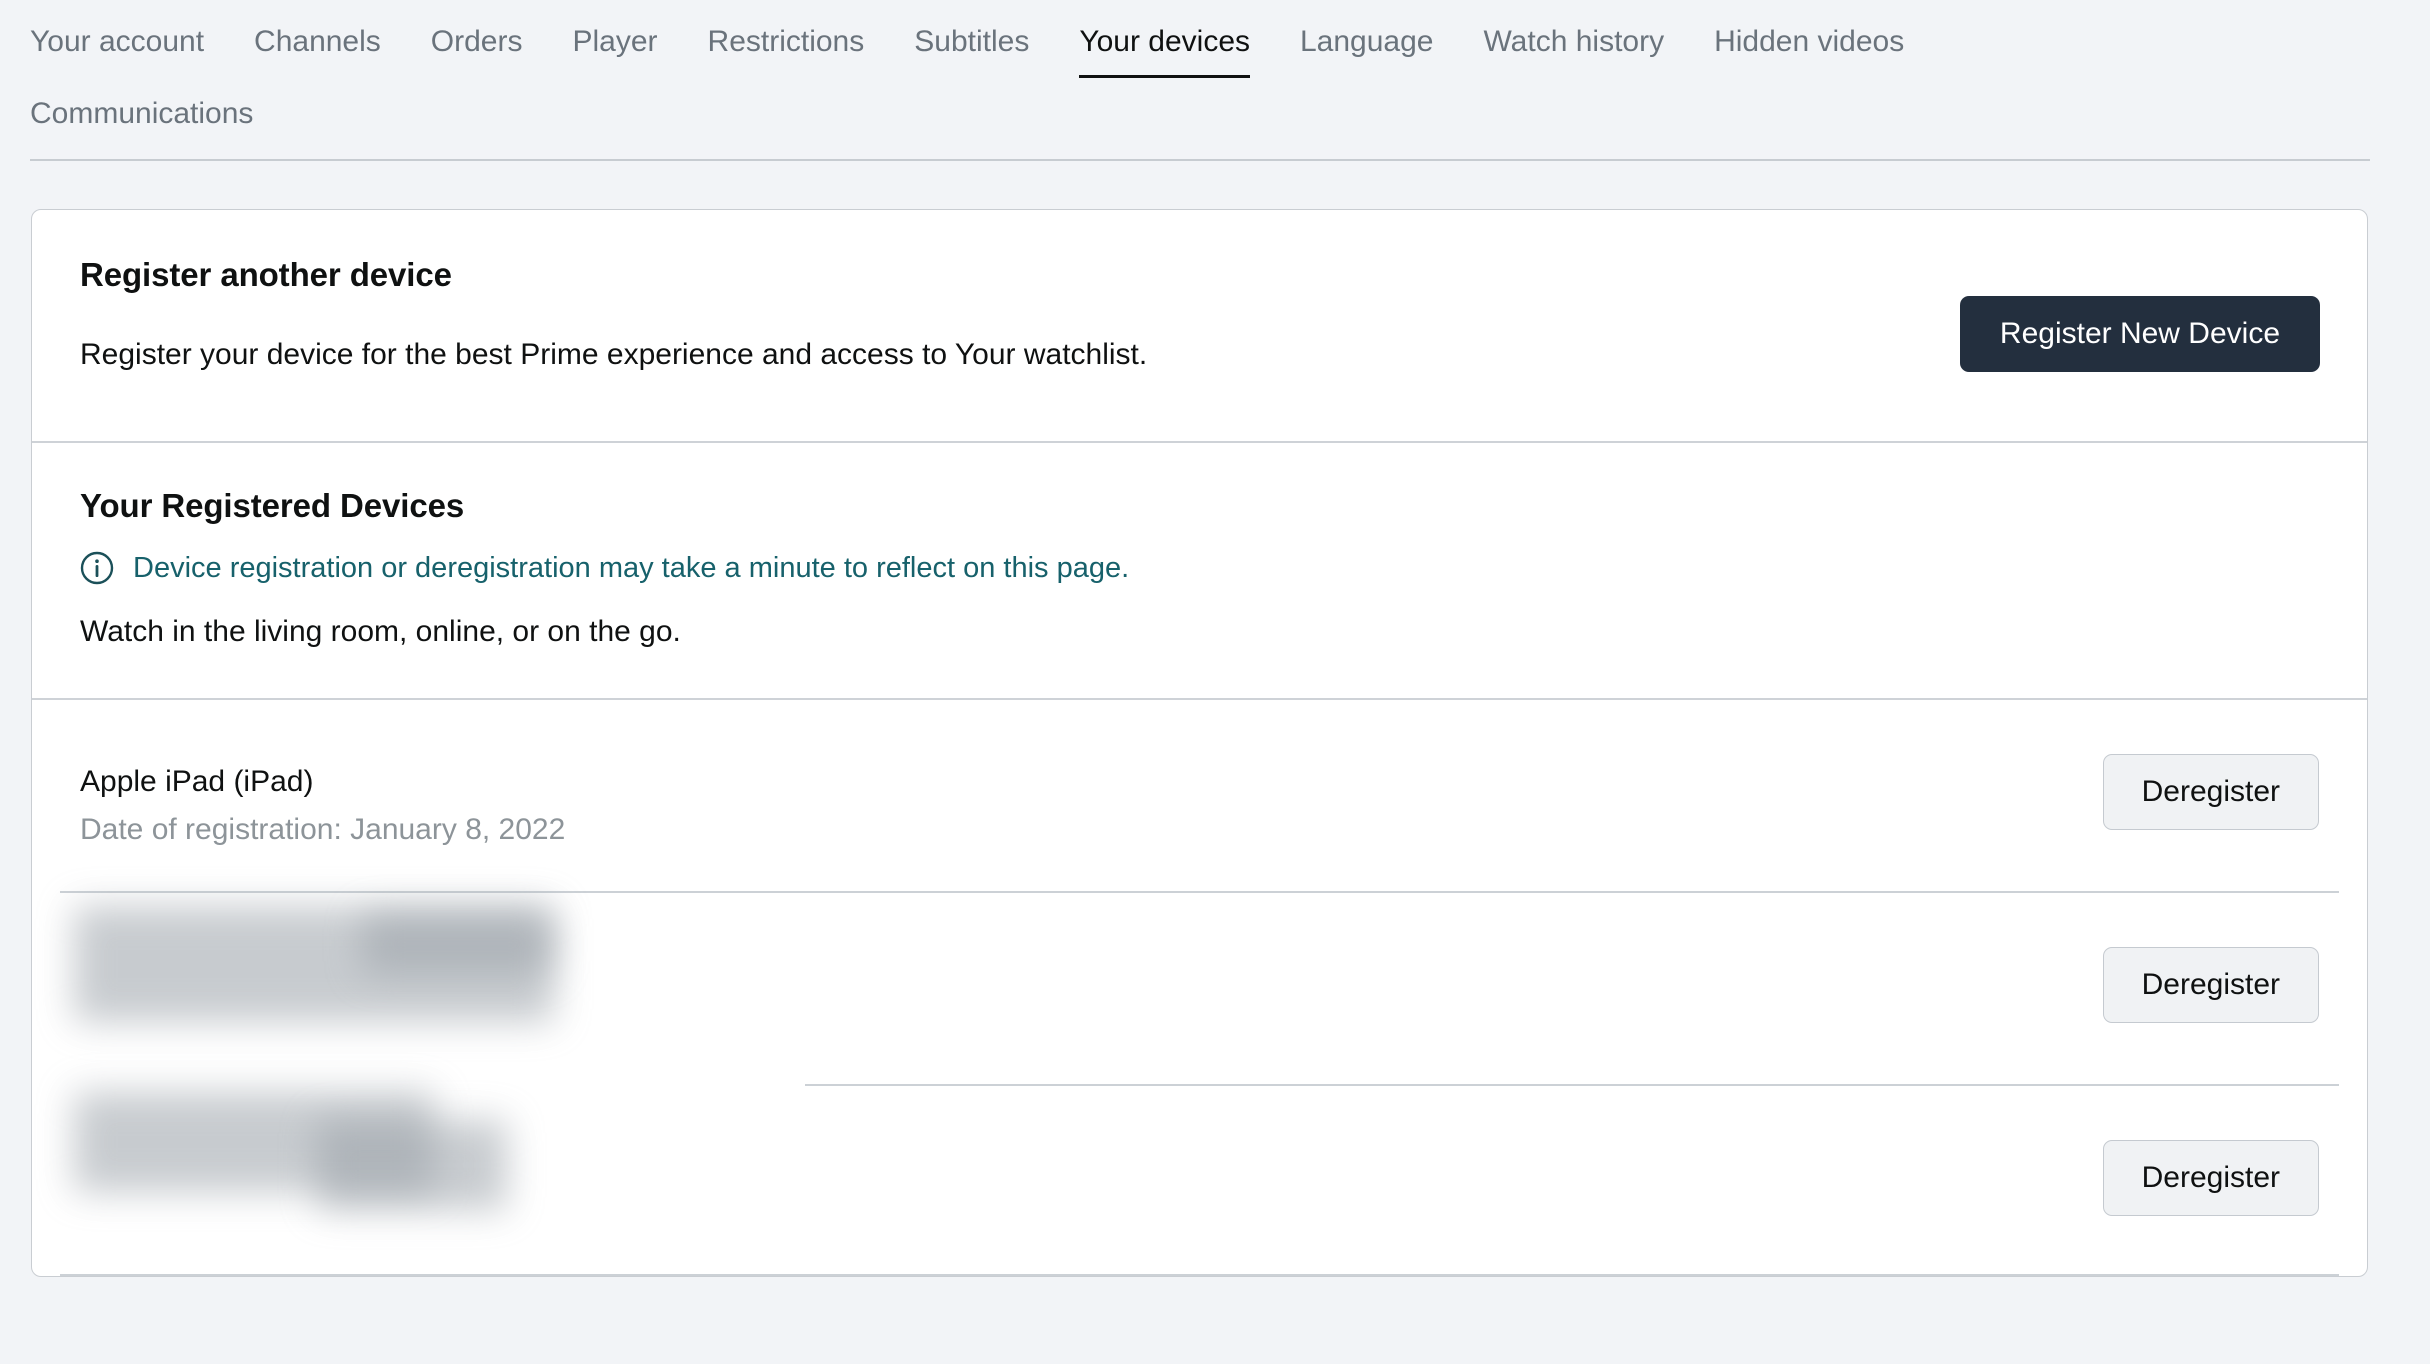  I want to click on nav-tab-channels: Channels, so click(317, 47).